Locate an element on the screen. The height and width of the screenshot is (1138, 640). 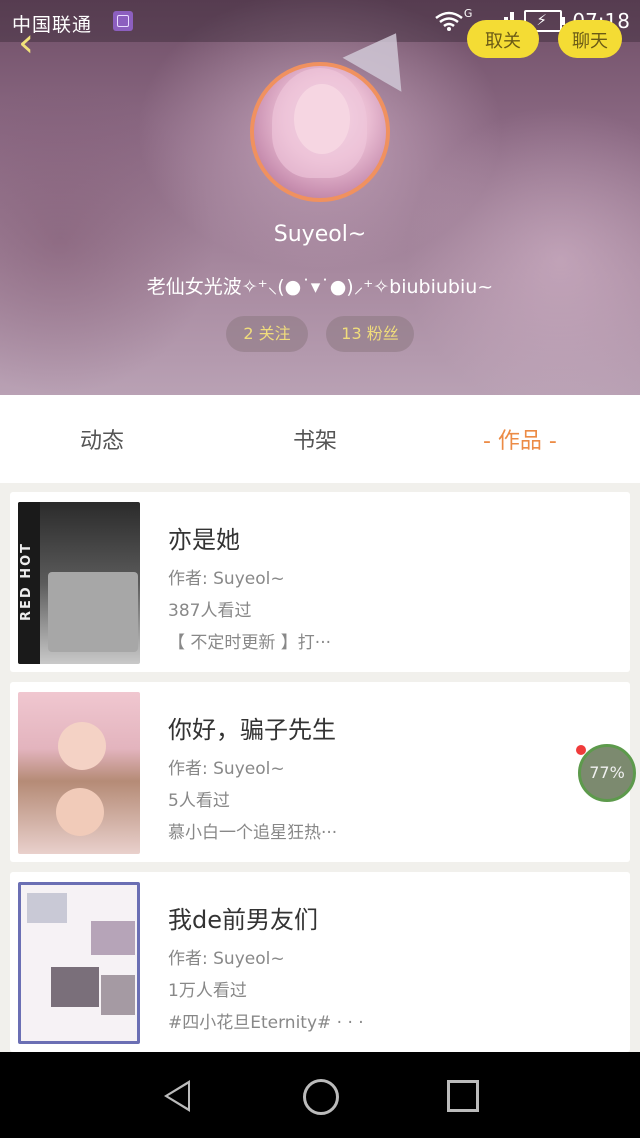
book-views: 387人看过 is located at coordinates (210, 611).